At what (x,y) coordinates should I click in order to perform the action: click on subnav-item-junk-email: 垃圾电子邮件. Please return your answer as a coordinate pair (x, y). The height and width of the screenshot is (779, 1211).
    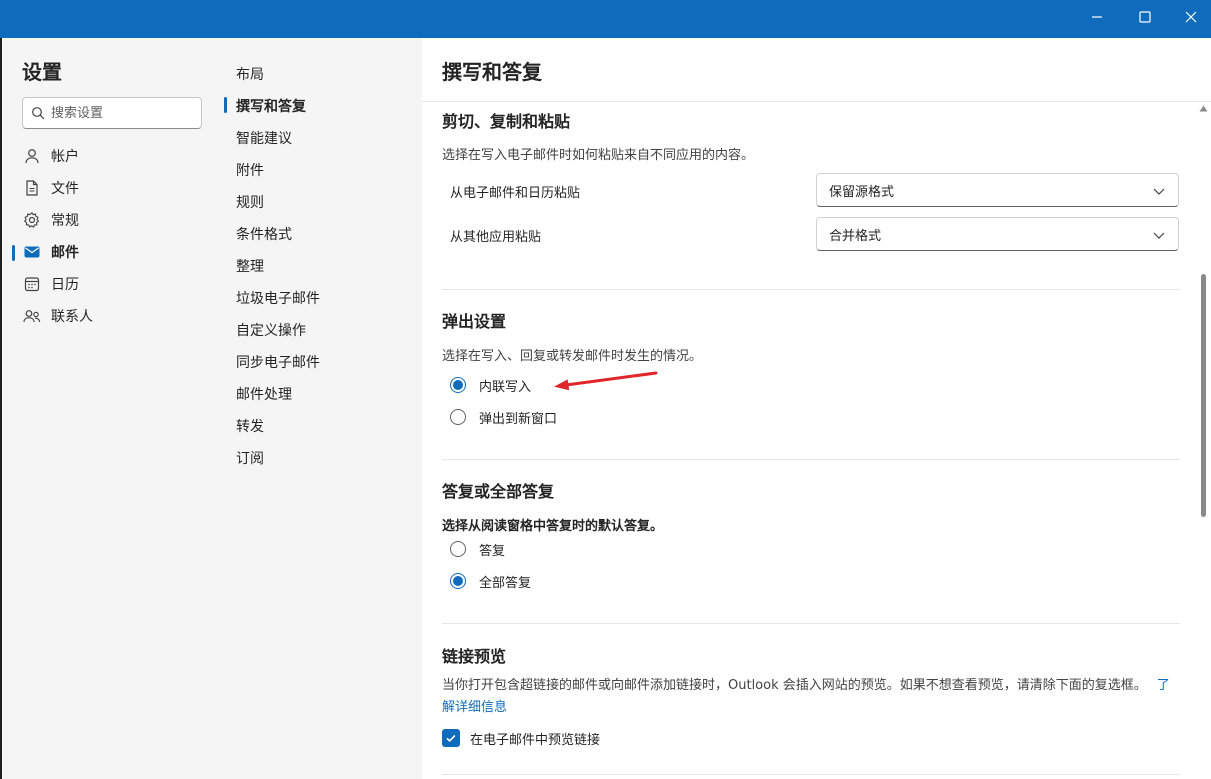
    Looking at the image, I should click on (278, 298).